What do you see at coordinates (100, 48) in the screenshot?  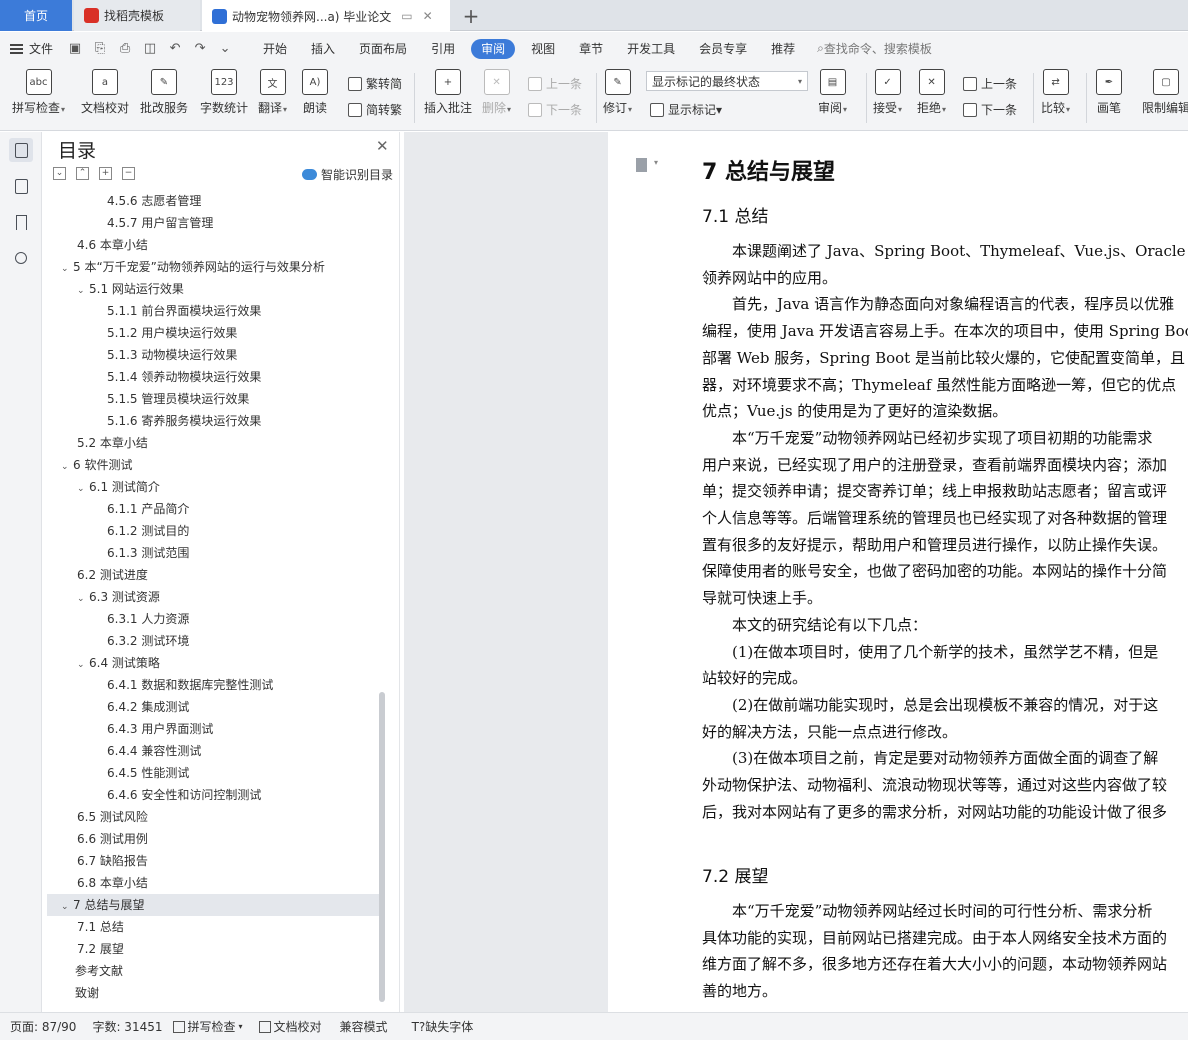 I see `export-icon: ⎘` at bounding box center [100, 48].